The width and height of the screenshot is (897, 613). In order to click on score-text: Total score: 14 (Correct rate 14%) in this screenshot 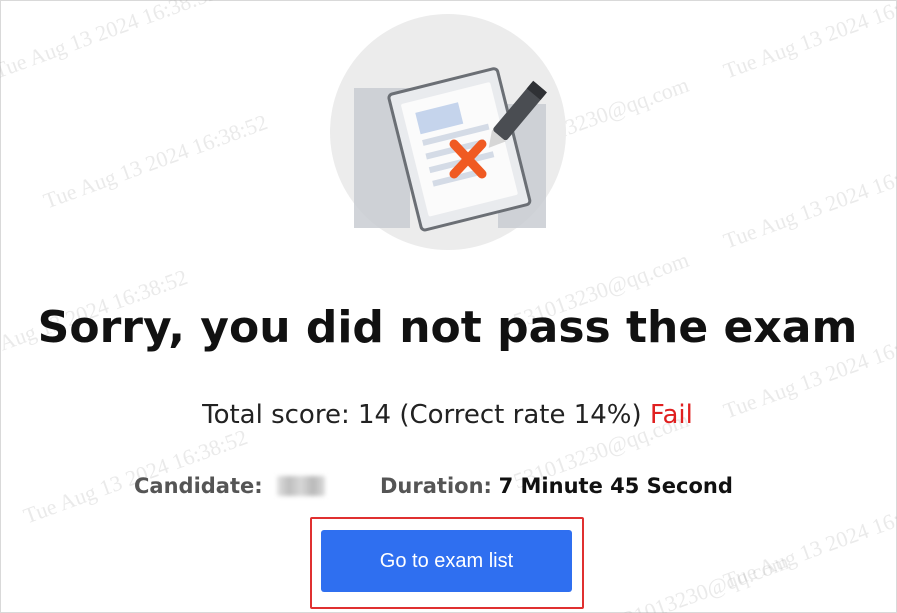, I will do `click(422, 415)`.